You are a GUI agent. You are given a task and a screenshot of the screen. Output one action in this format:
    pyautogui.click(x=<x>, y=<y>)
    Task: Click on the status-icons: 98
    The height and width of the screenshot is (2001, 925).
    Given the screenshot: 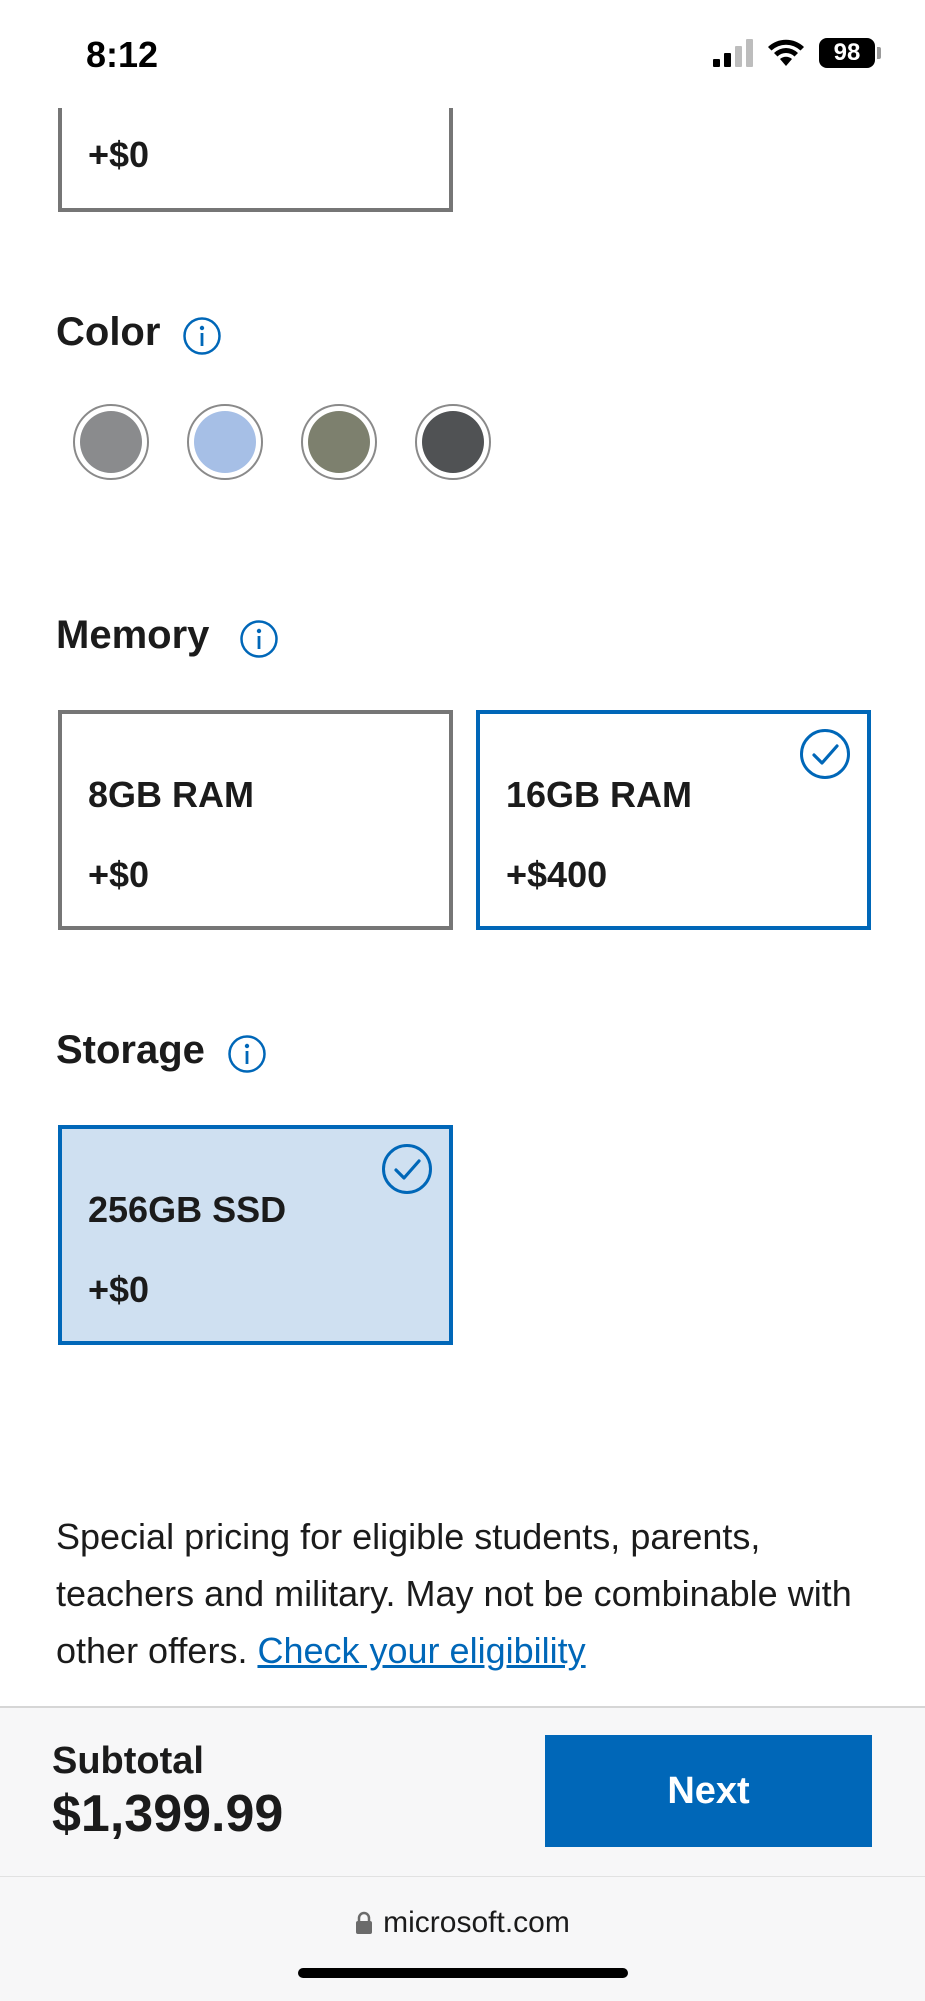 What is the action you would take?
    pyautogui.click(x=797, y=53)
    